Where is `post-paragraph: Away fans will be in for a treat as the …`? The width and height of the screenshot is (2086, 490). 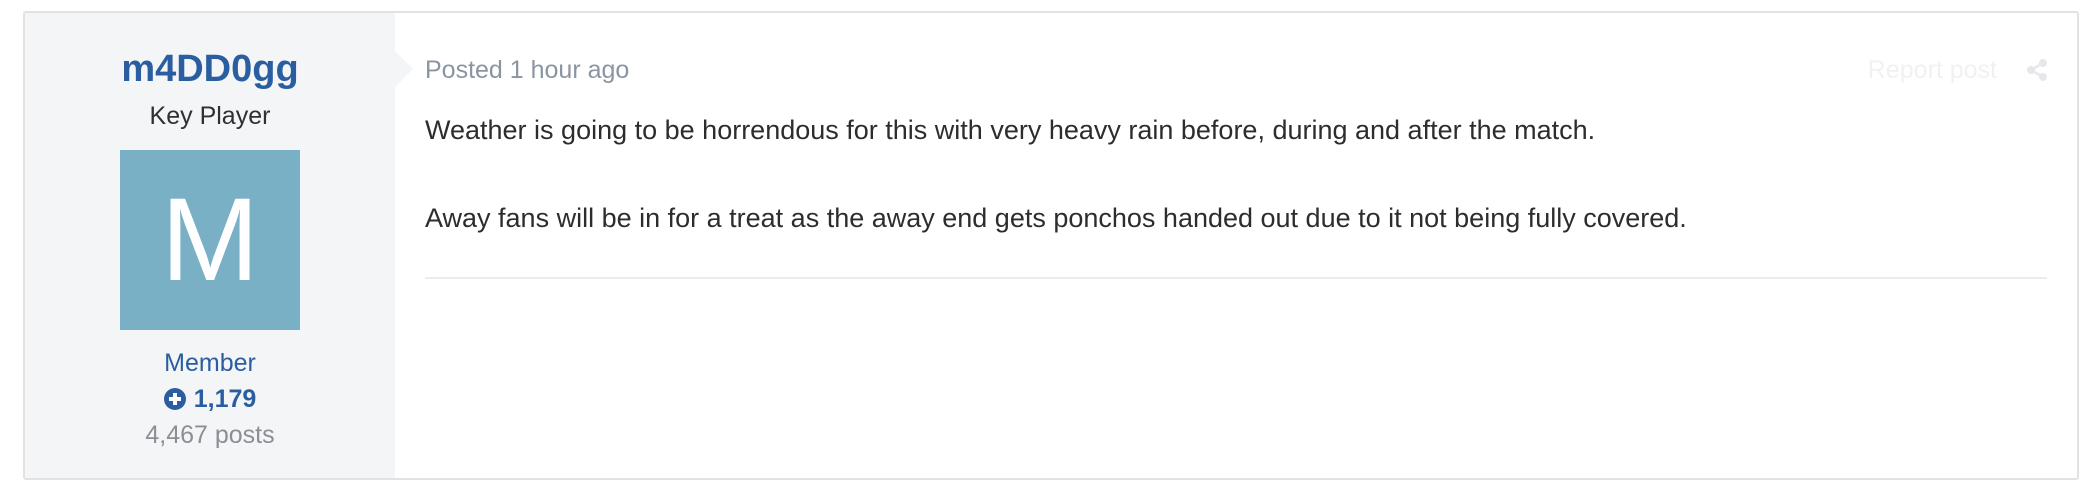 post-paragraph: Away fans will be in for a treat as the … is located at coordinates (1056, 218).